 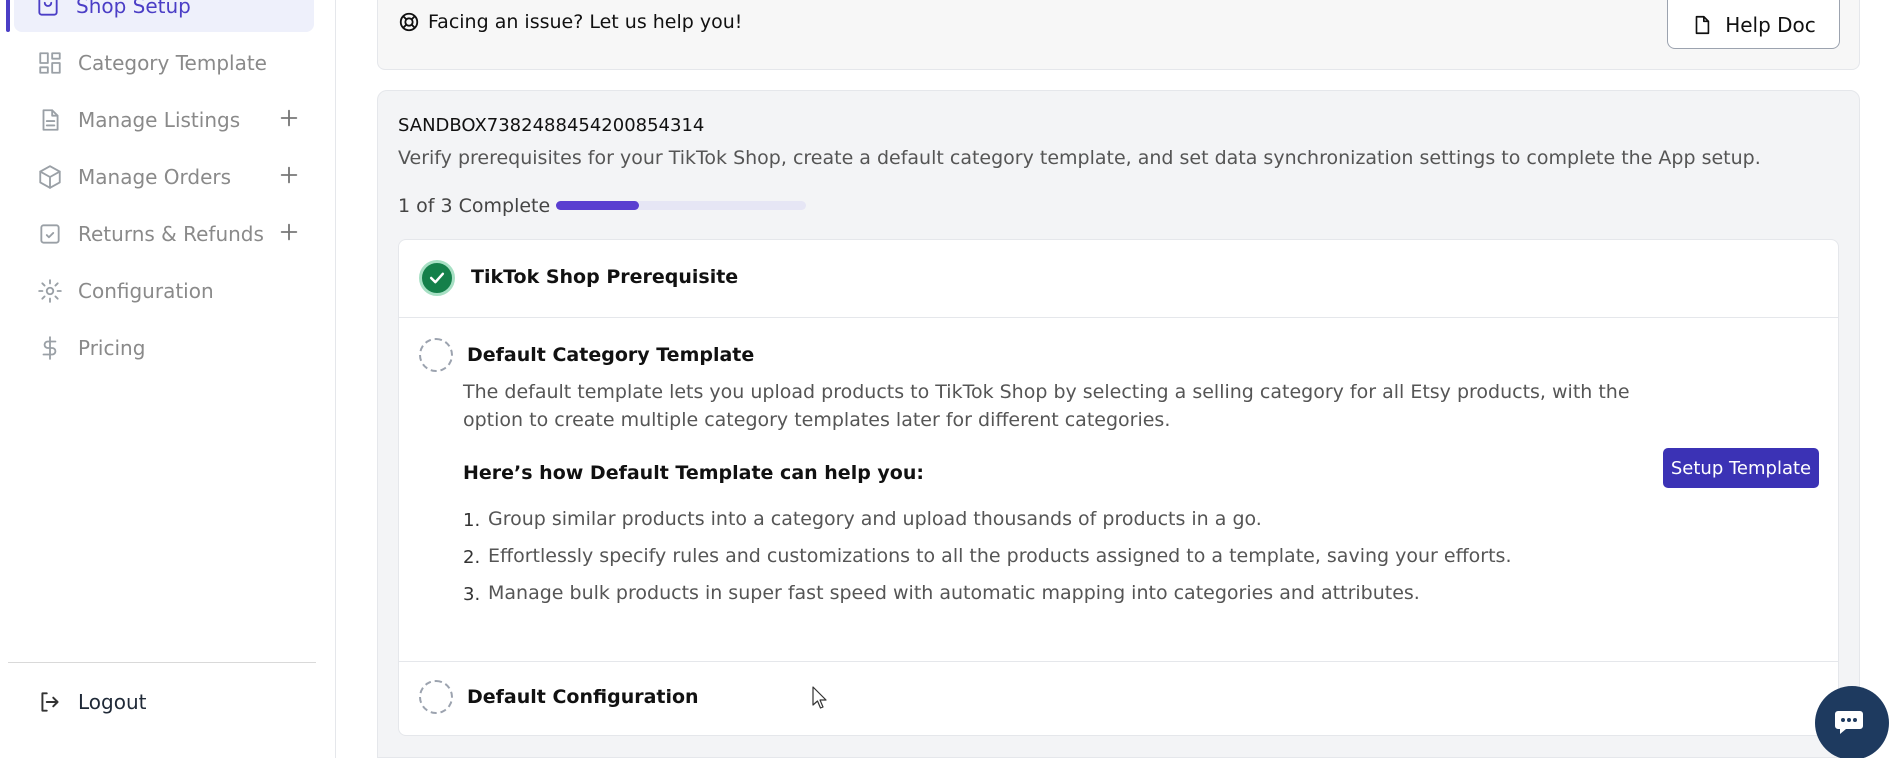 I want to click on sidebar-item-pricing: Pricing, so click(x=166, y=348).